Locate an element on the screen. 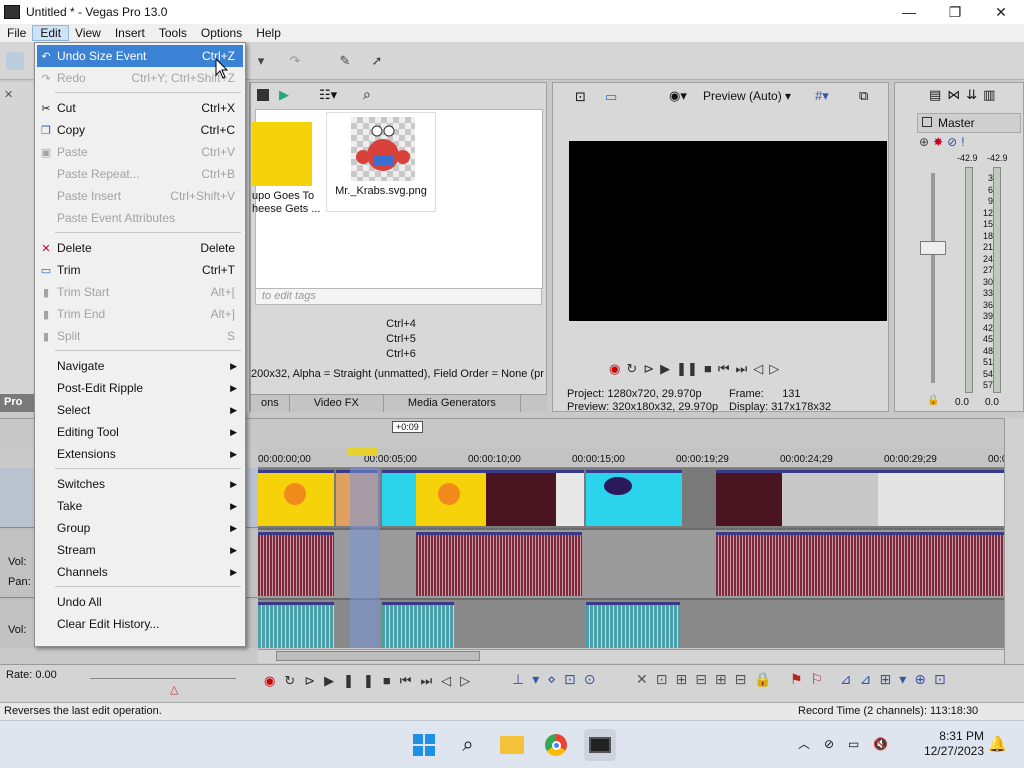 The width and height of the screenshot is (1024, 768). menu-item-undo-size-event: ↶ Undo Size Event Ctrl+Z is located at coordinates (140, 56).